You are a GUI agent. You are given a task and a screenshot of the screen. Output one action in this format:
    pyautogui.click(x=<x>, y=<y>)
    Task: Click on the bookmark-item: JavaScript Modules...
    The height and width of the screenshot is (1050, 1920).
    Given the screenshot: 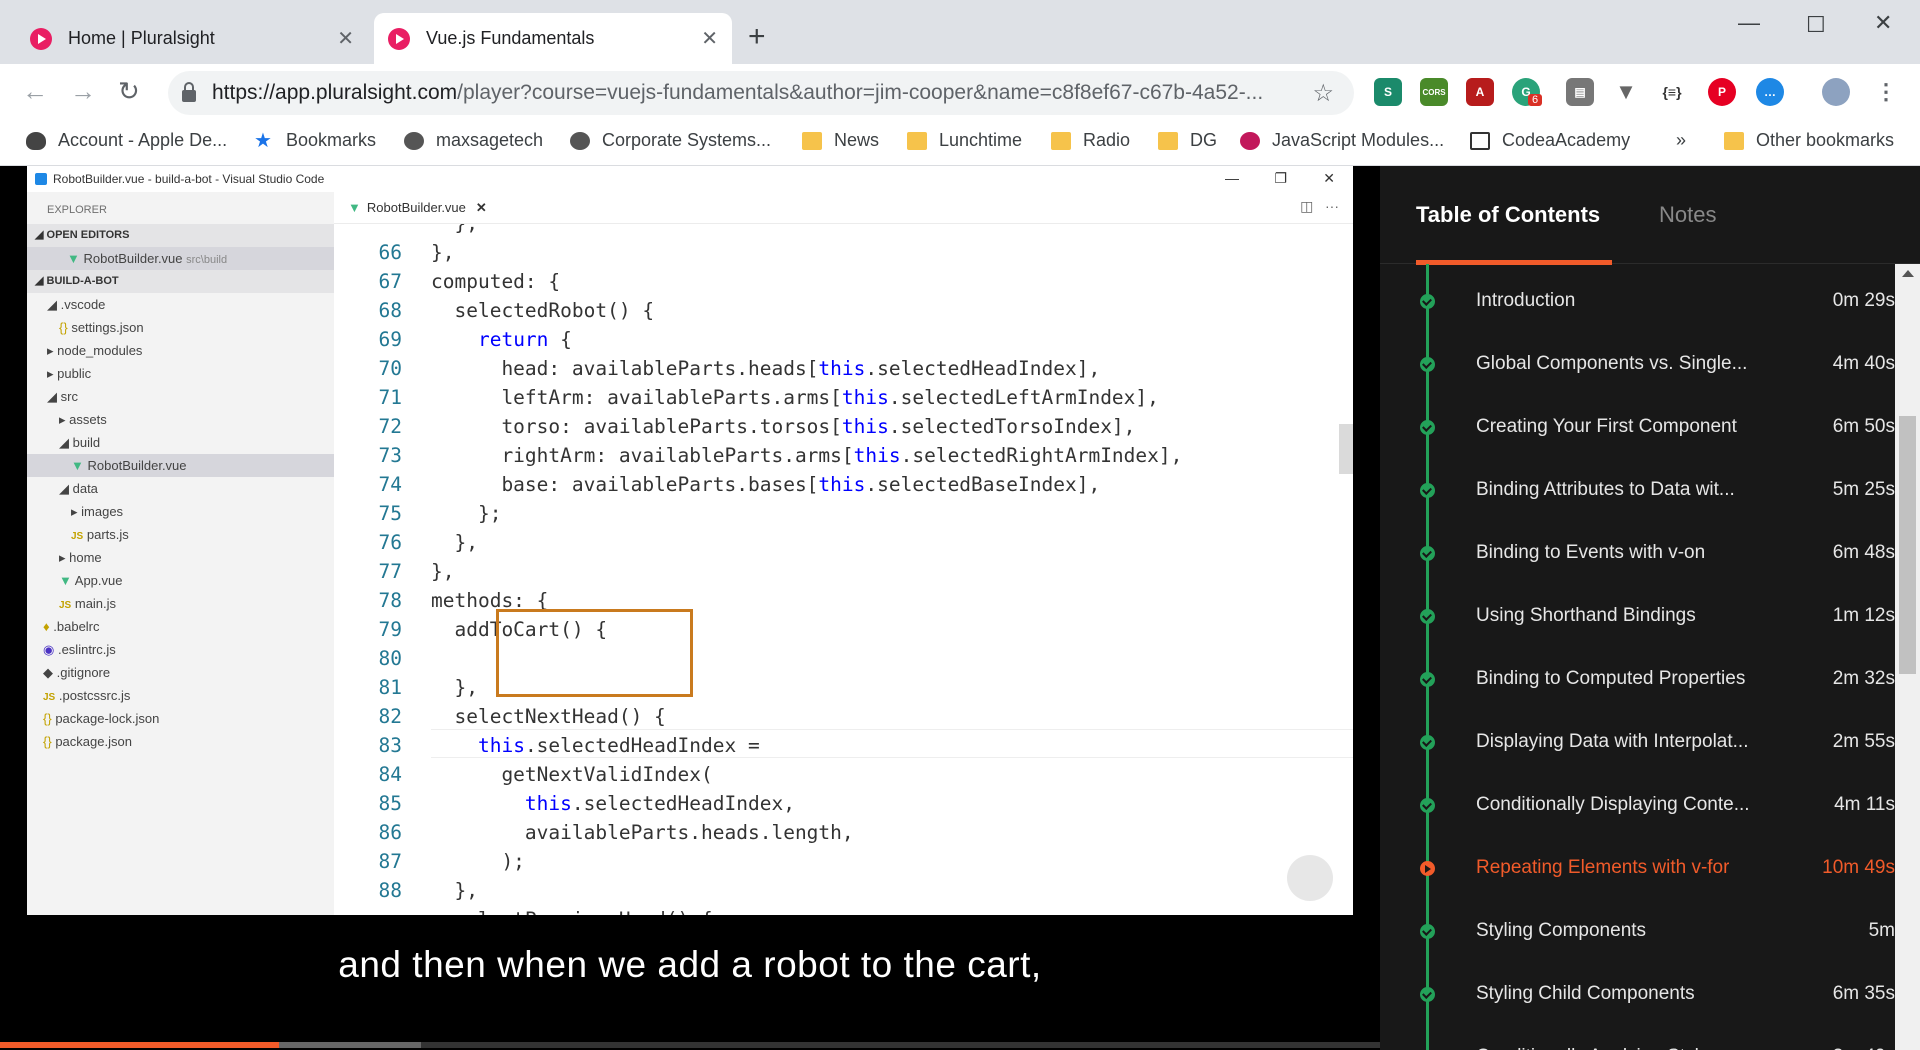 What is the action you would take?
    pyautogui.click(x=1342, y=140)
    